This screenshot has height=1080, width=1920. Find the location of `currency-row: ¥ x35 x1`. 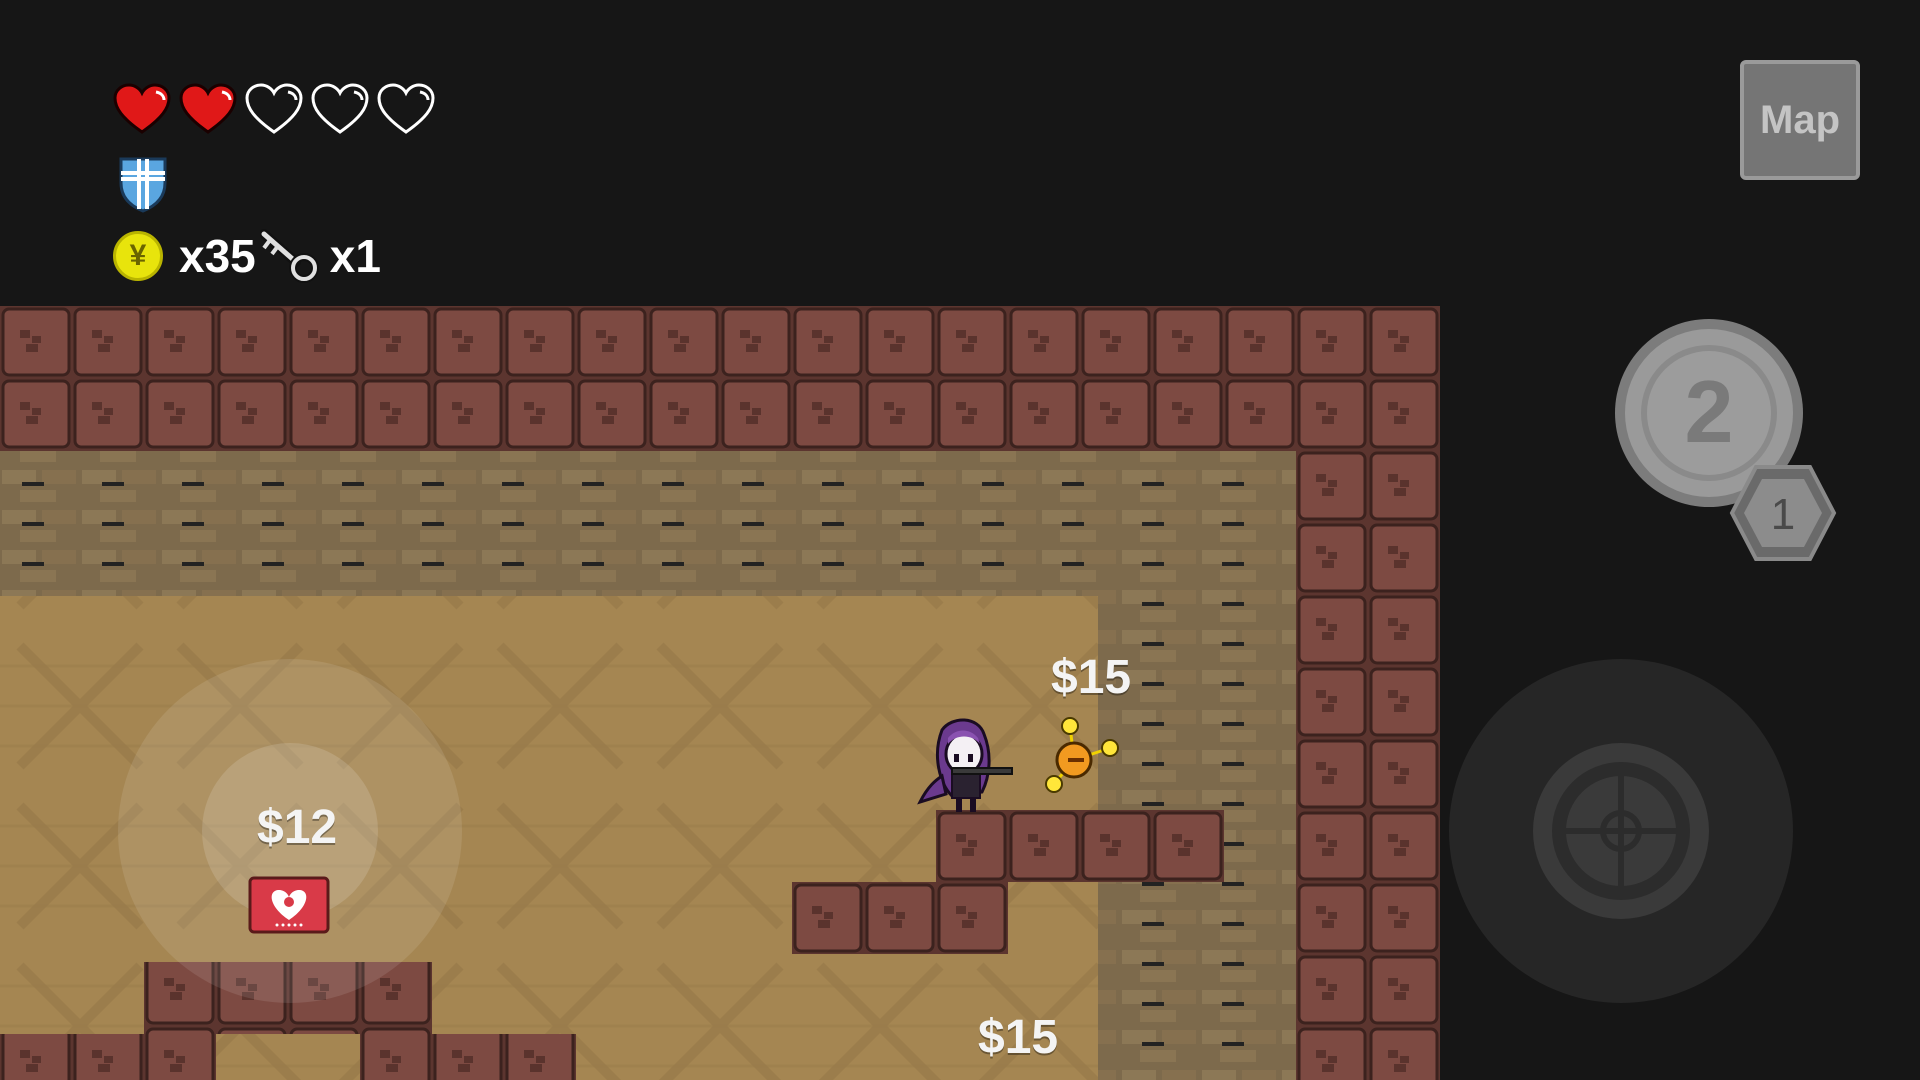

currency-row: ¥ x35 x1 is located at coordinates (247, 256).